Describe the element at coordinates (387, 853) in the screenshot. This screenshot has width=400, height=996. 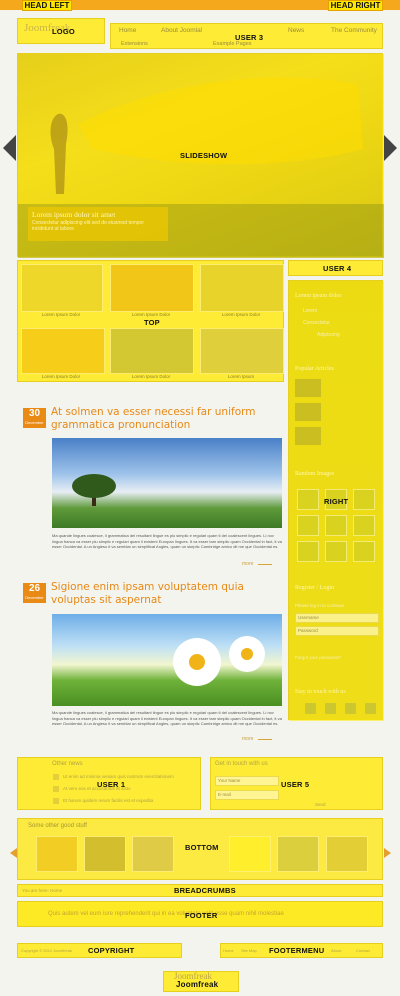
I see `bottom-next-arrow-icon` at that location.